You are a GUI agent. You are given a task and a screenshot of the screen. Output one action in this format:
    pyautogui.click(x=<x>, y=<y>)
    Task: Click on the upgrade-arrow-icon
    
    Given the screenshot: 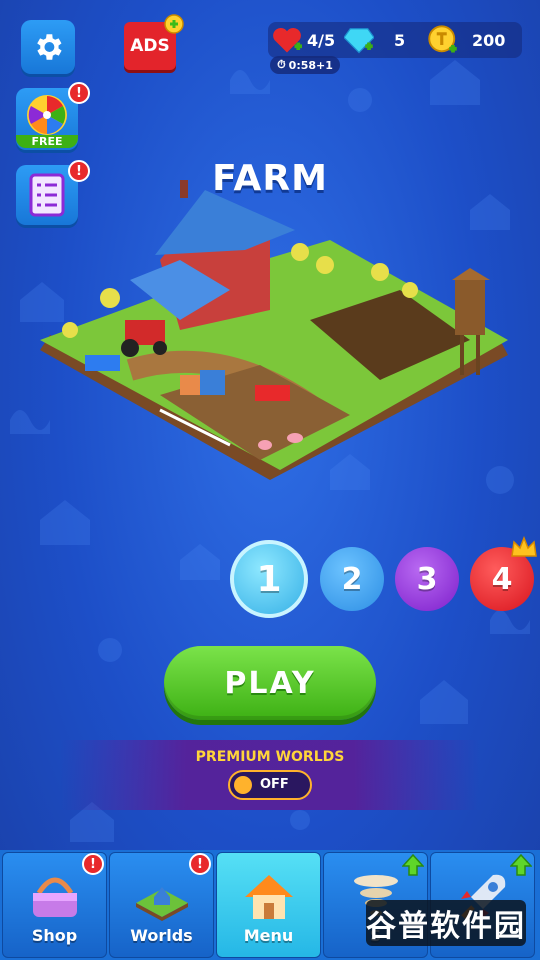 What is the action you would take?
    pyautogui.click(x=413, y=865)
    